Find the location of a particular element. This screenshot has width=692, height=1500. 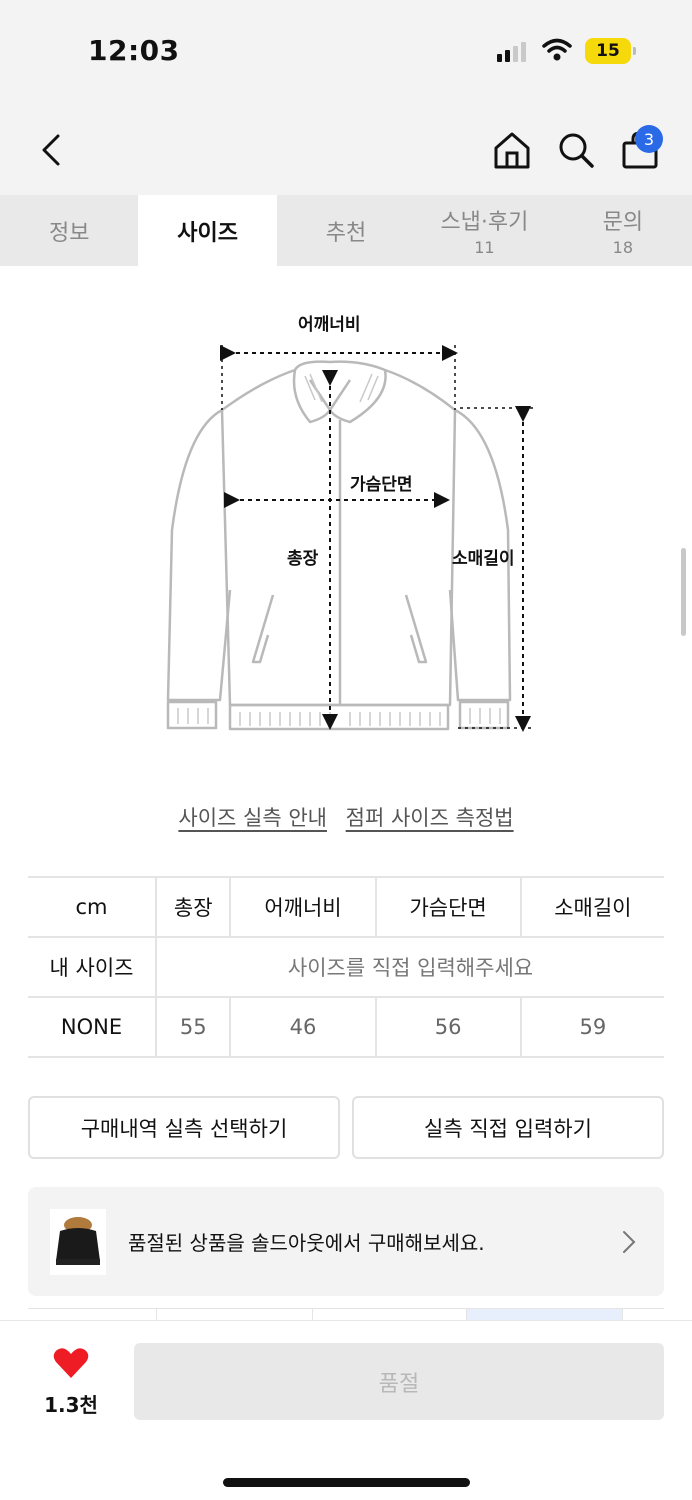

header-cell: 가슴단면 is located at coordinates (447, 907).